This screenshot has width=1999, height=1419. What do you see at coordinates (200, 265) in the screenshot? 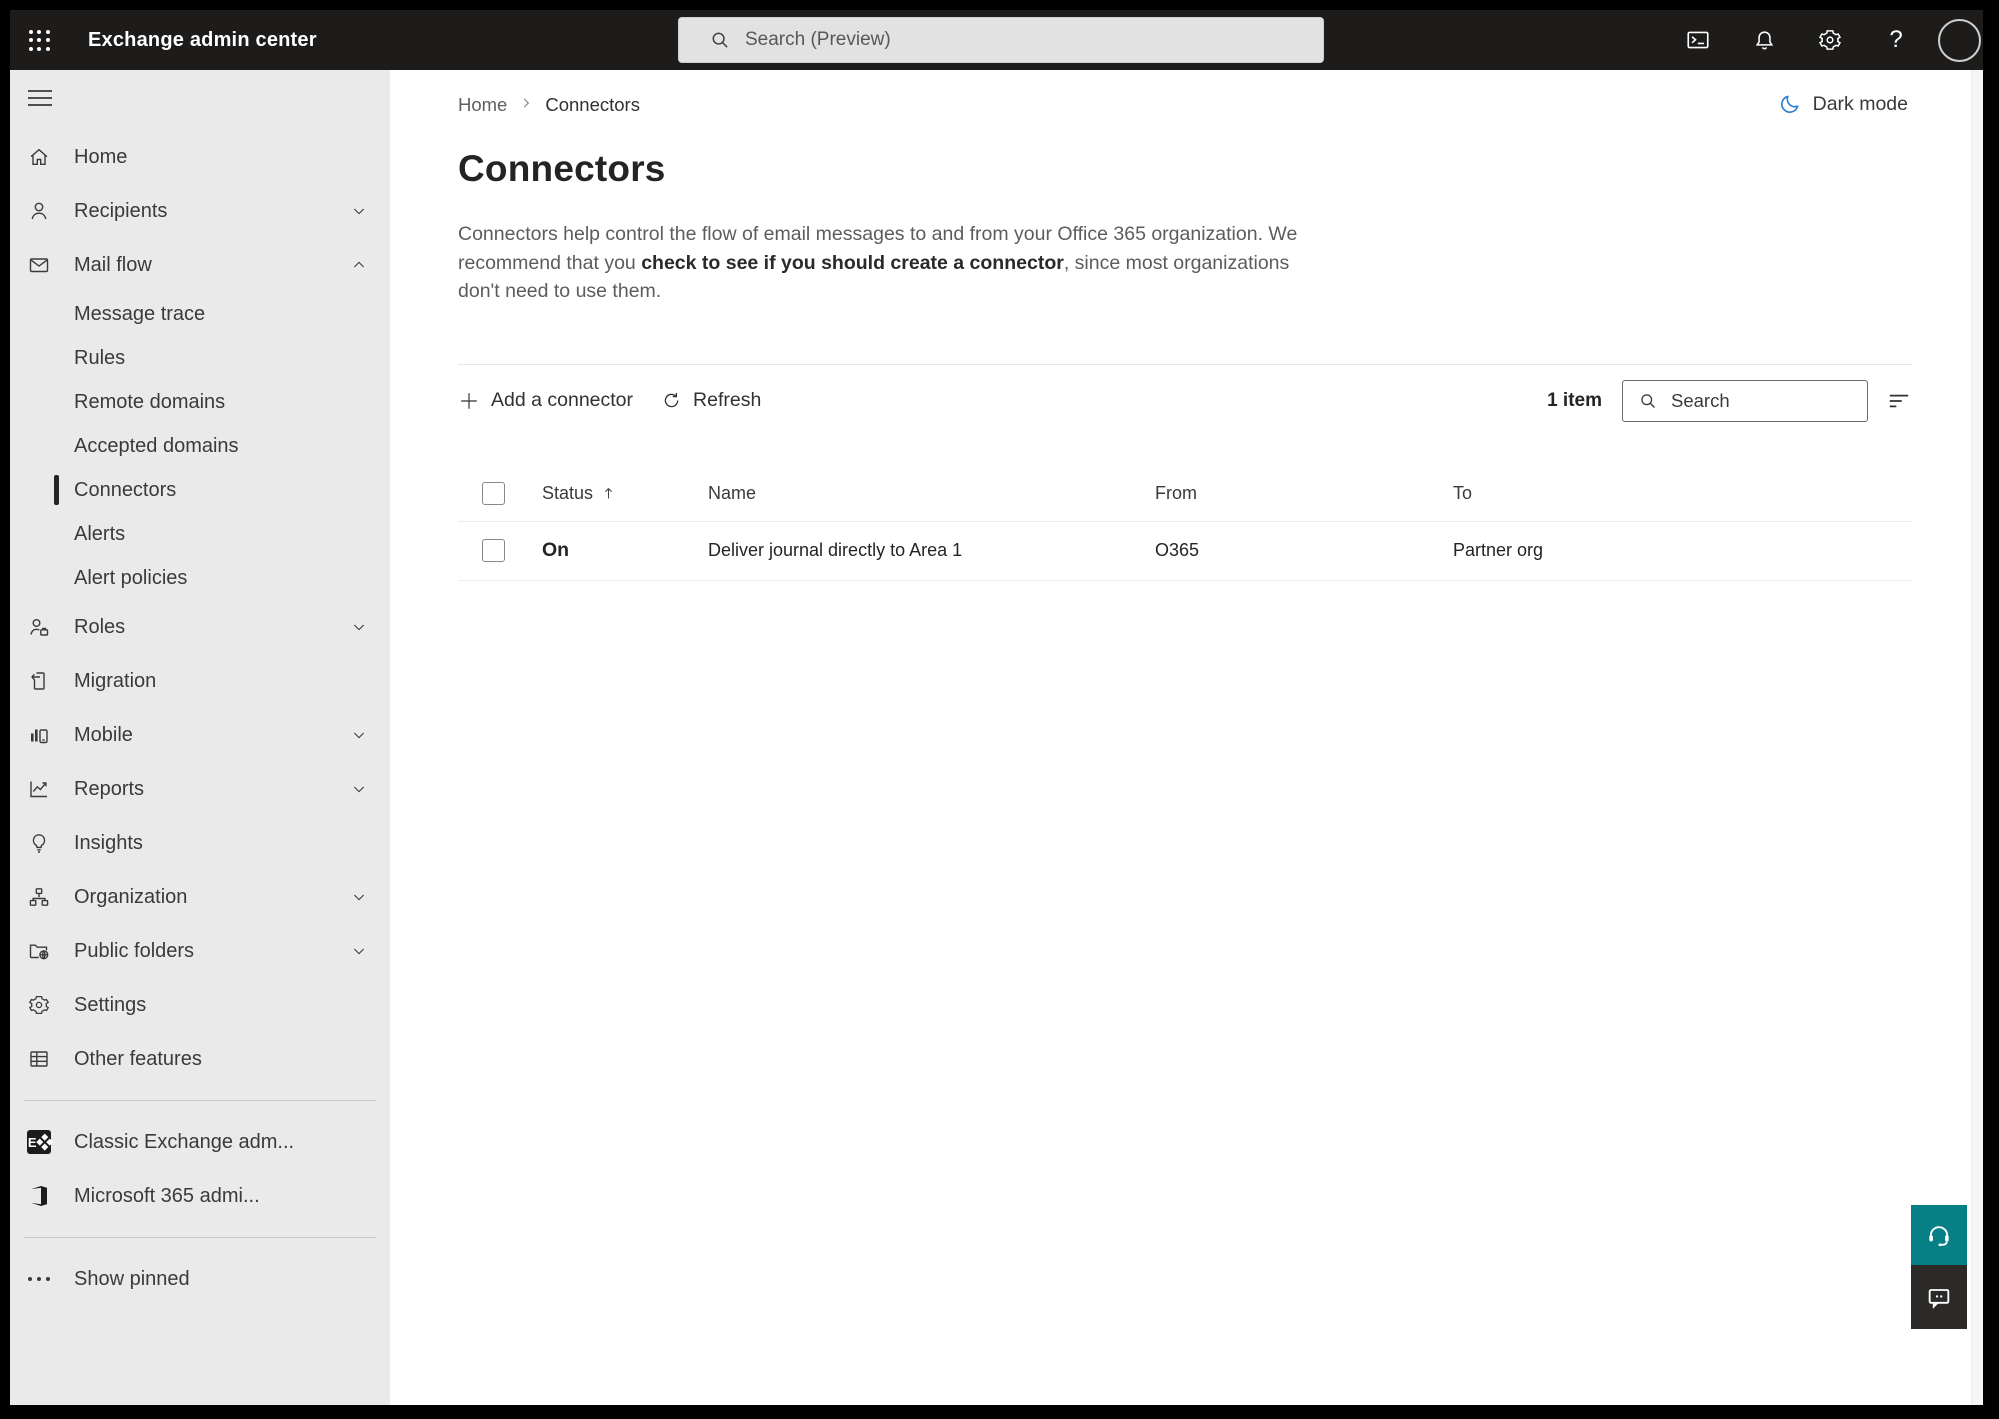
I see `sidebar-item-mail-flow: Mail flow` at bounding box center [200, 265].